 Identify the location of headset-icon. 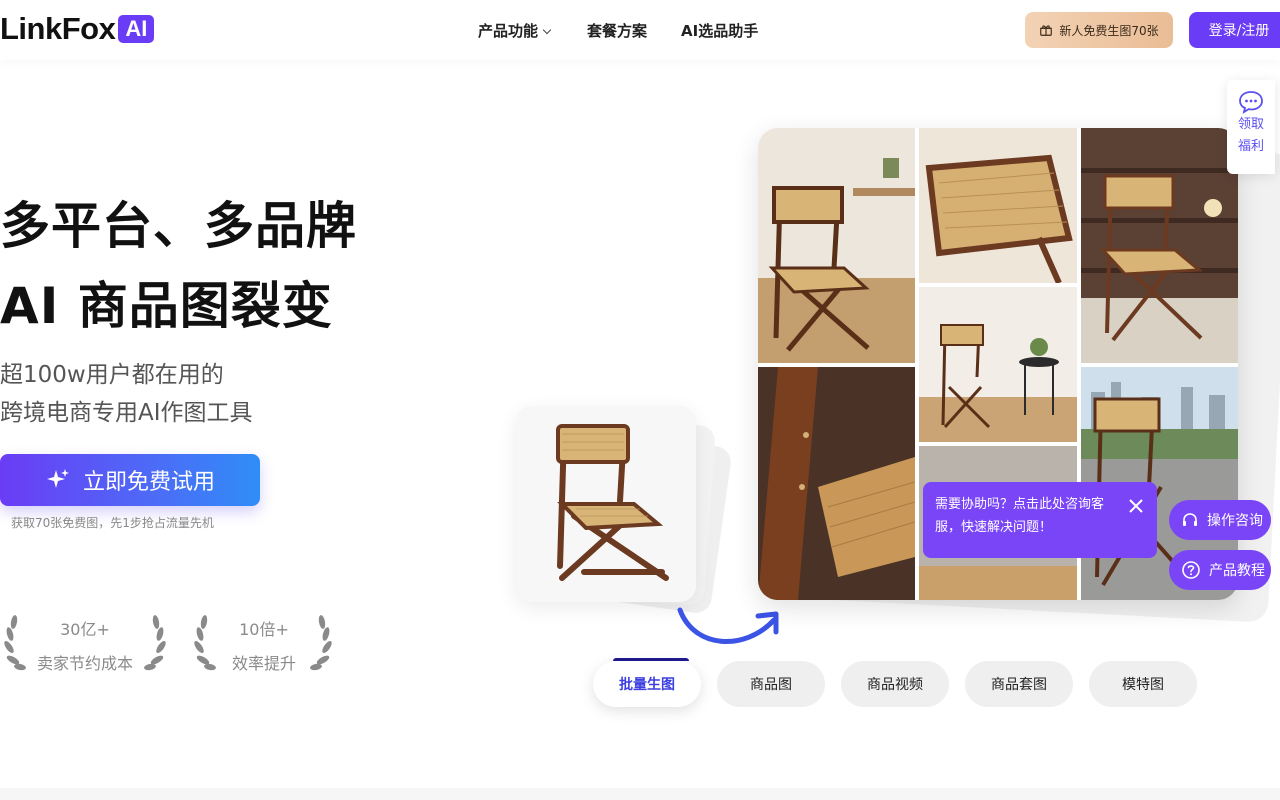
(1190, 519).